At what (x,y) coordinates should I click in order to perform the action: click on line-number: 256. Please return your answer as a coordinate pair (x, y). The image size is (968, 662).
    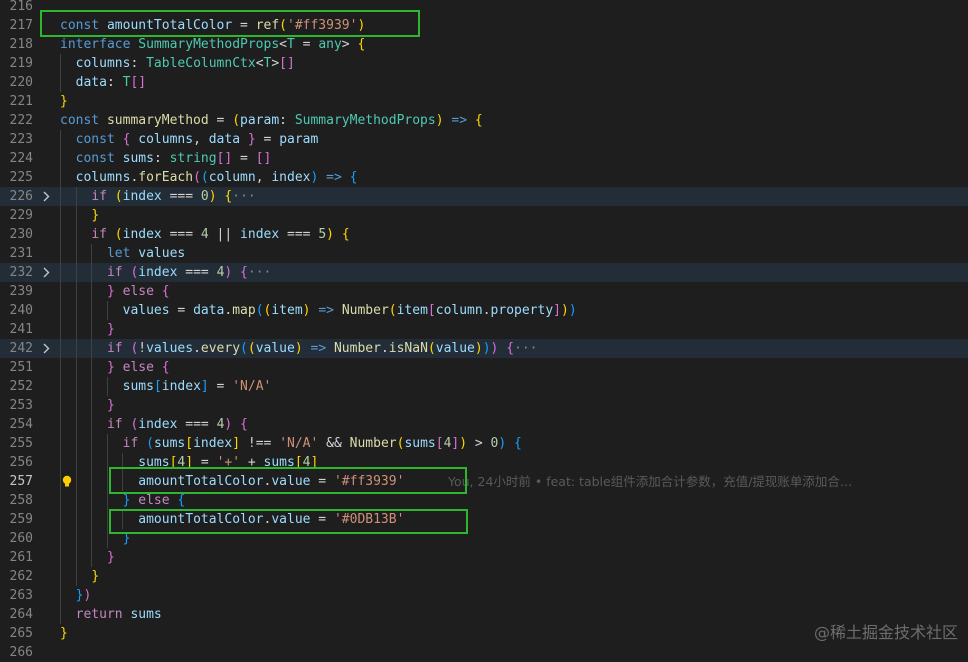
    Looking at the image, I should click on (21, 462).